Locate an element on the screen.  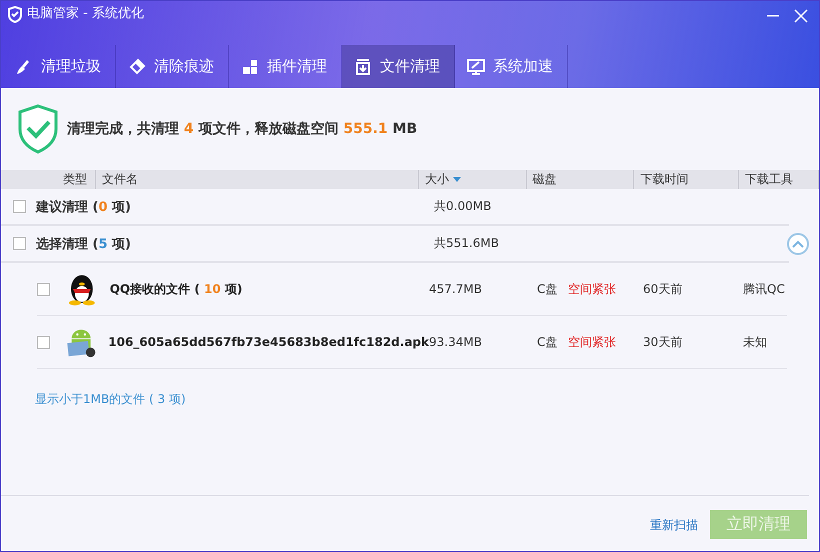
group-label: 建议清理 (0 项) is located at coordinates (84, 207).